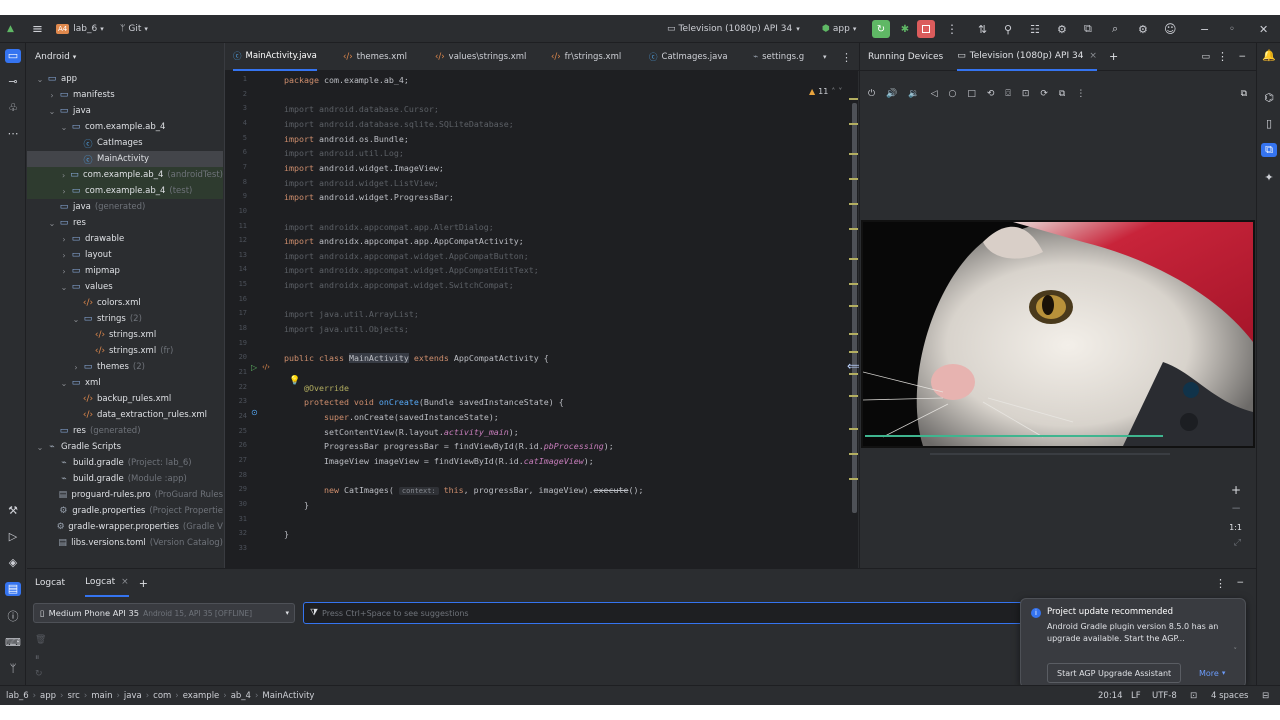 This screenshot has height=720, width=1280. Describe the element at coordinates (288, 696) in the screenshot. I see `breadcrumb-item: MainActivity` at that location.